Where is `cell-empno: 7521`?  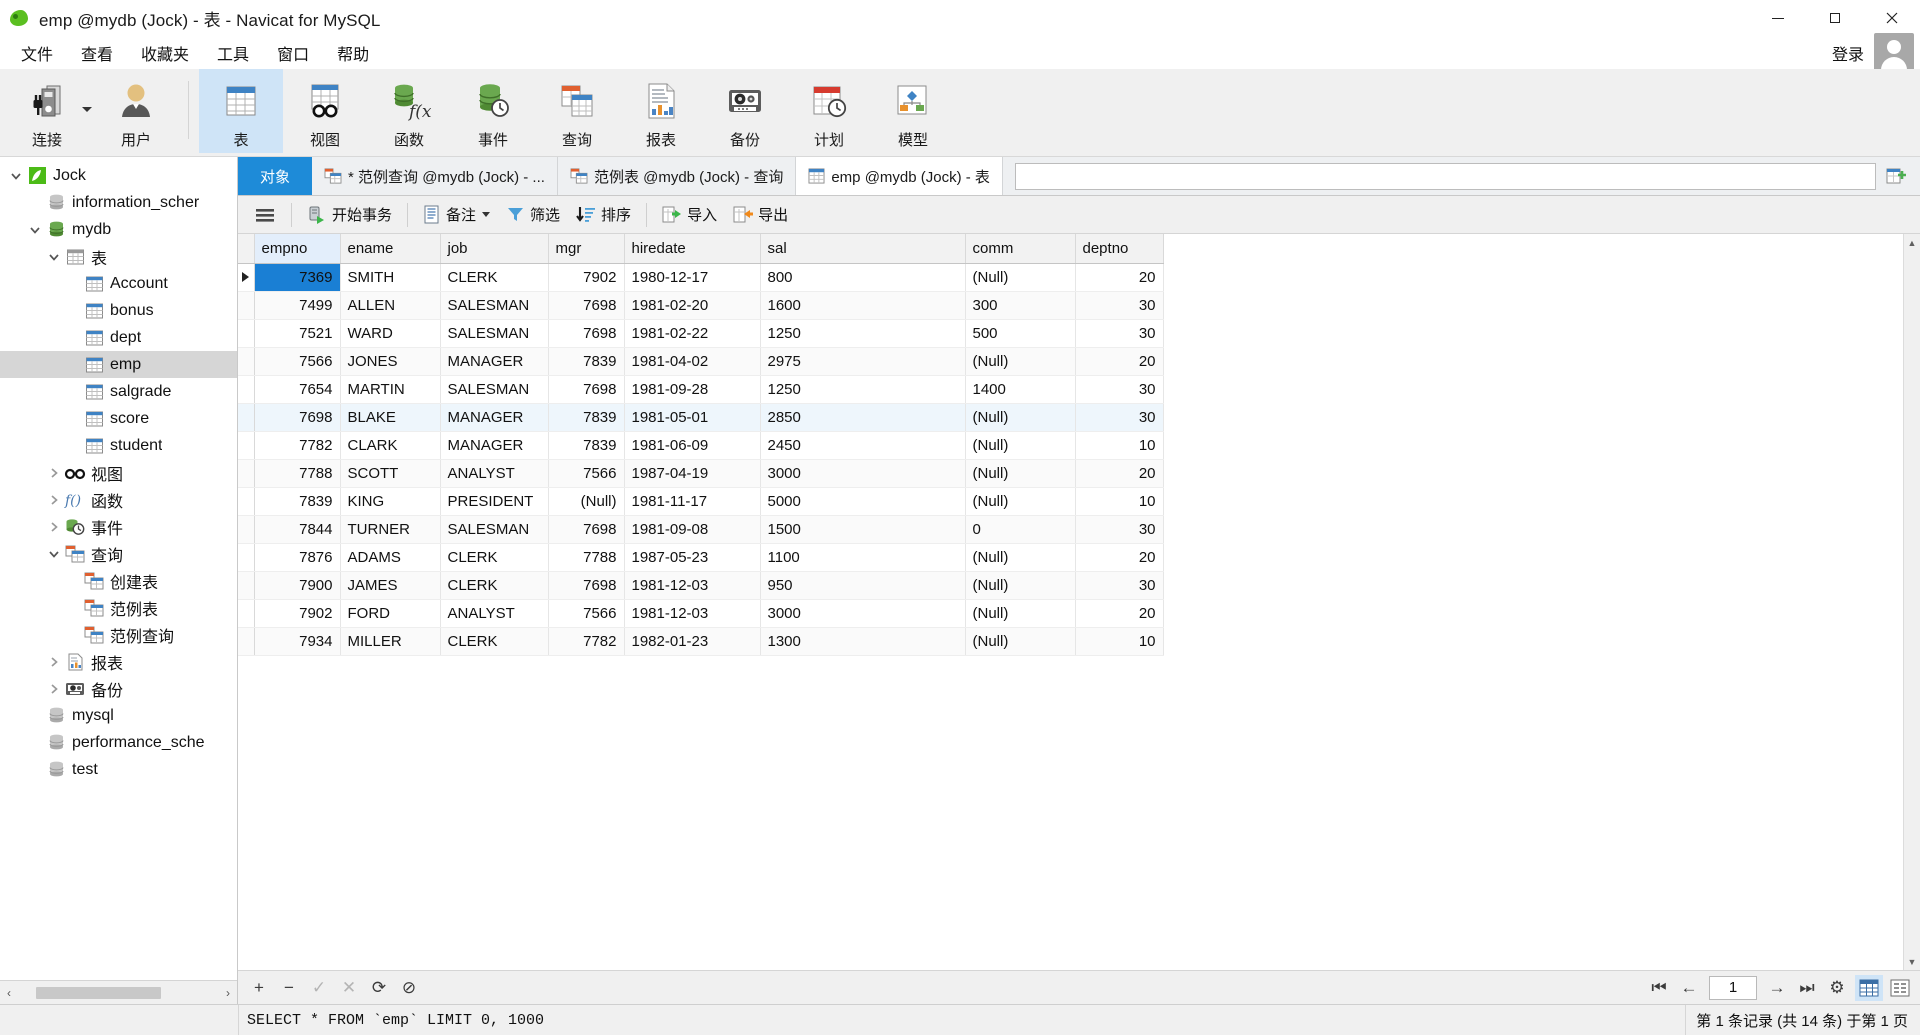 cell-empno: 7521 is located at coordinates (297, 333).